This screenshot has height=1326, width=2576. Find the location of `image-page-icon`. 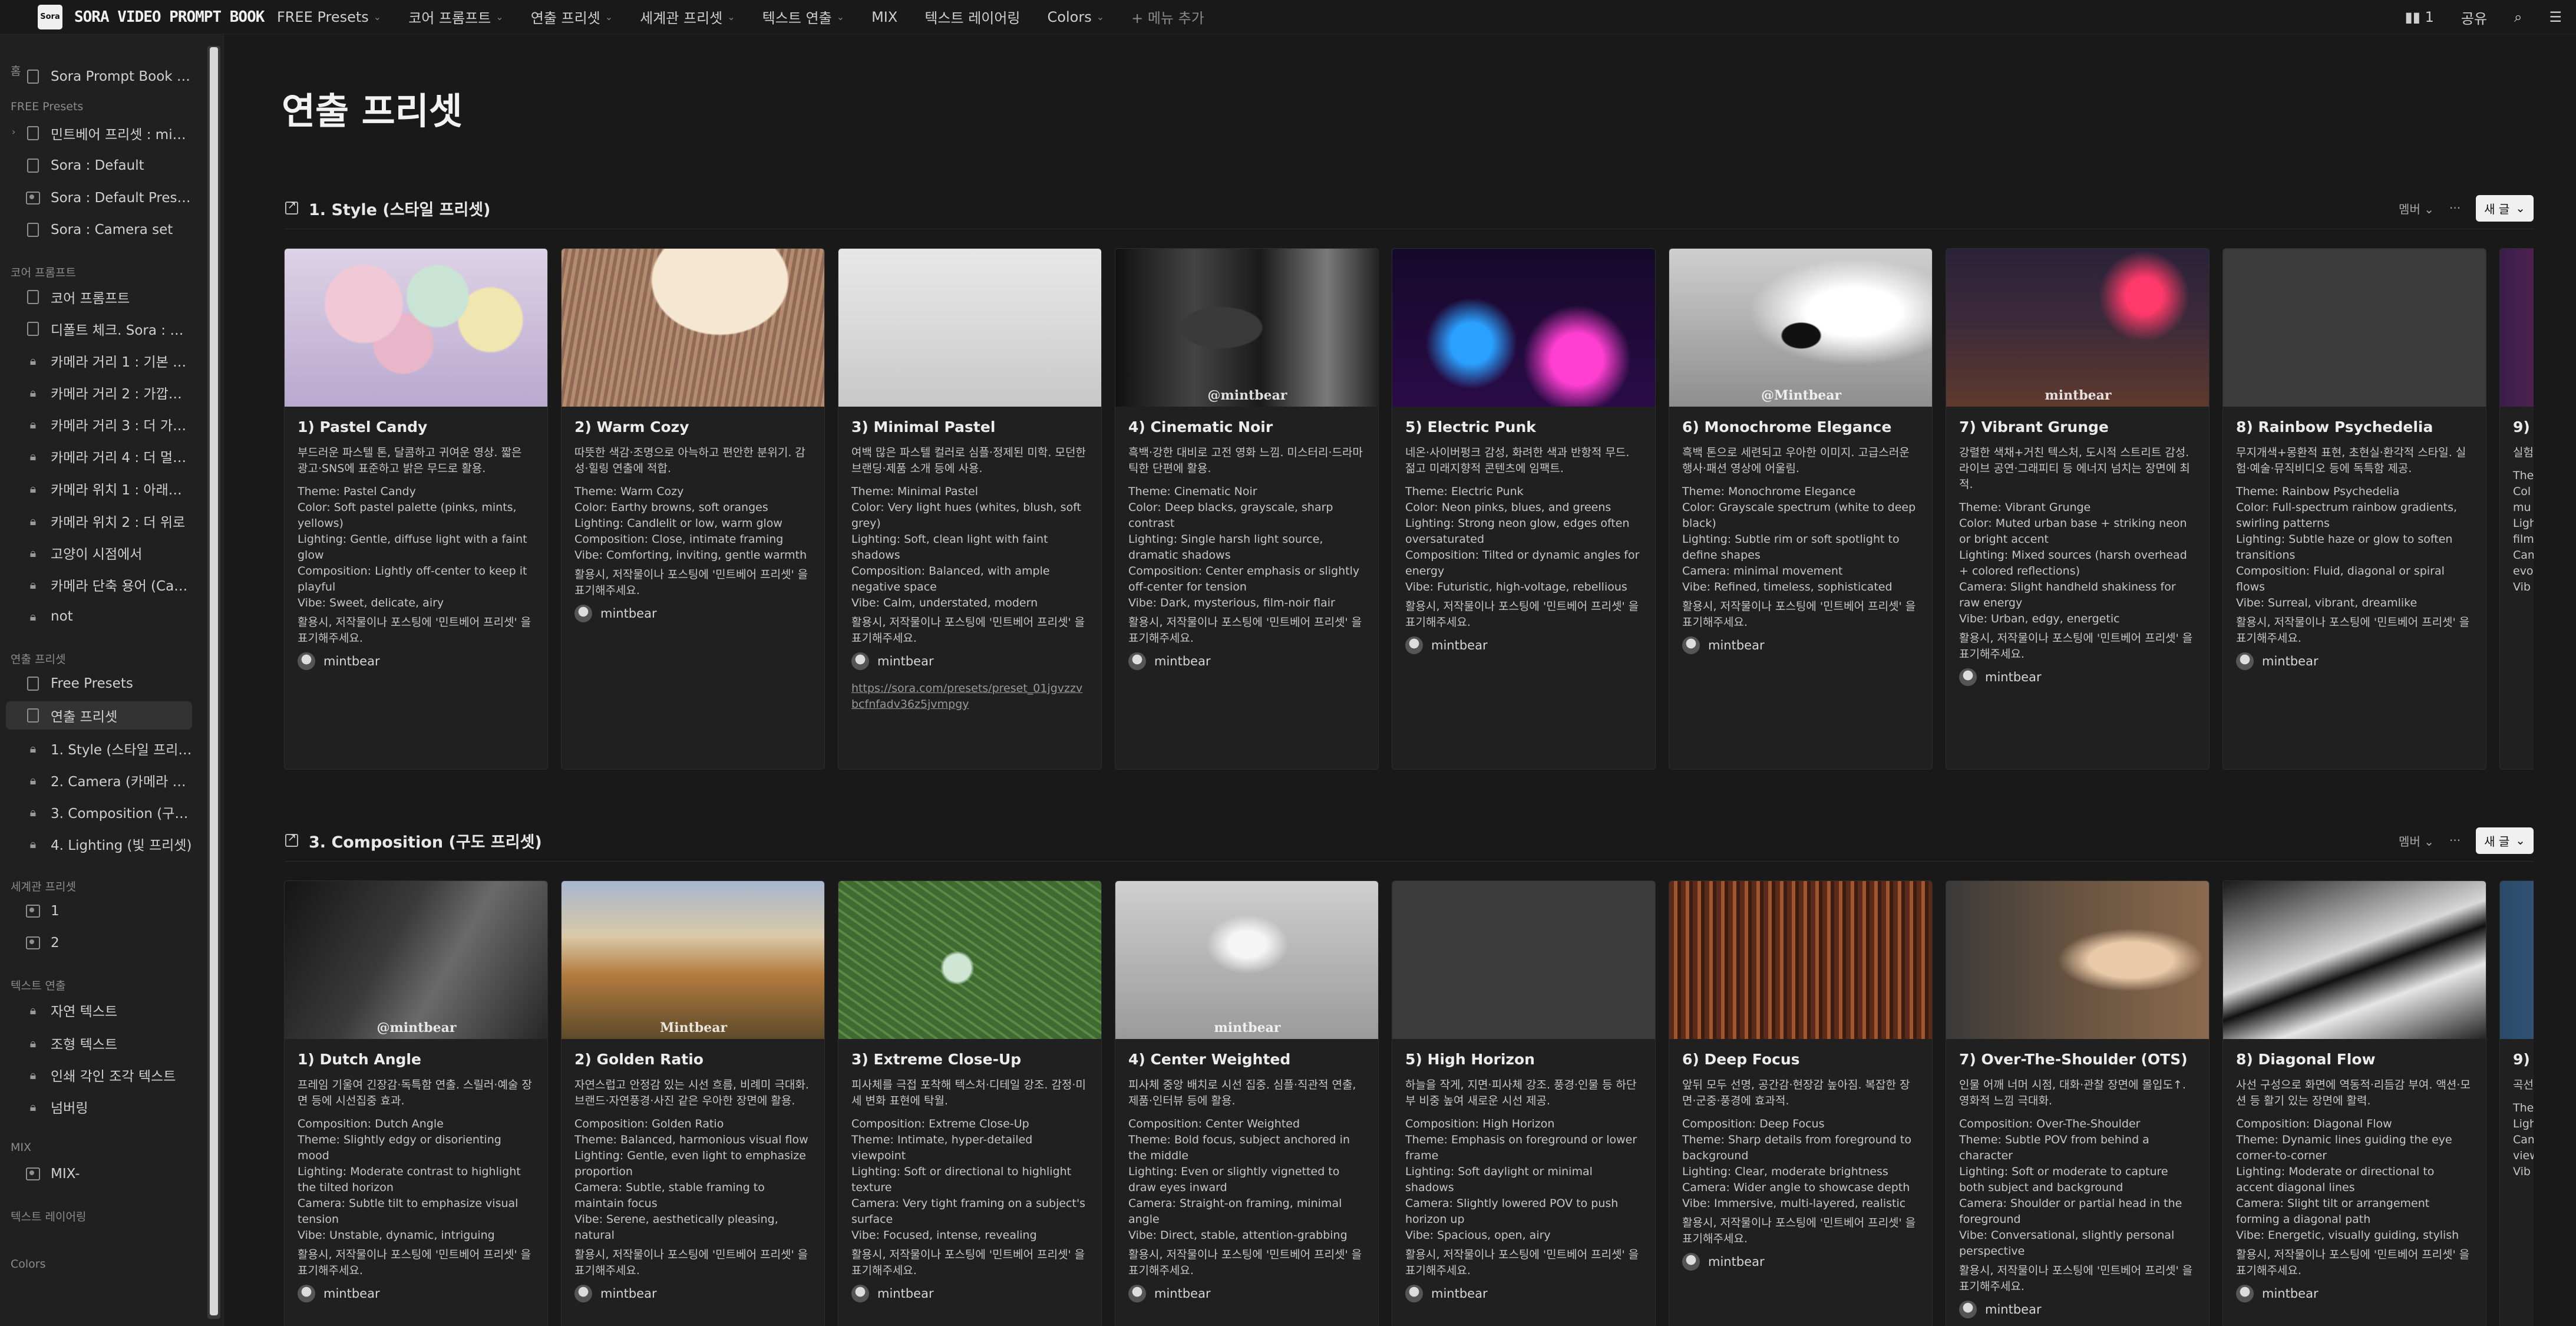

image-page-icon is located at coordinates (33, 1173).